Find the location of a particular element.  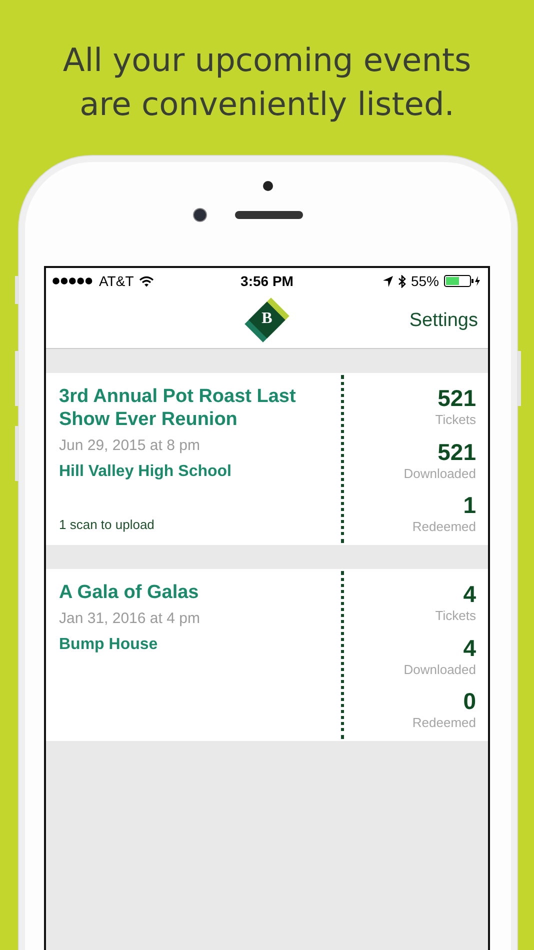

event-card: A Gala of Galas Jan 31, 2016 at 4 pm Bump House 4 Tickets 4 Downloaded 0 Redeemed is located at coordinates (267, 655).